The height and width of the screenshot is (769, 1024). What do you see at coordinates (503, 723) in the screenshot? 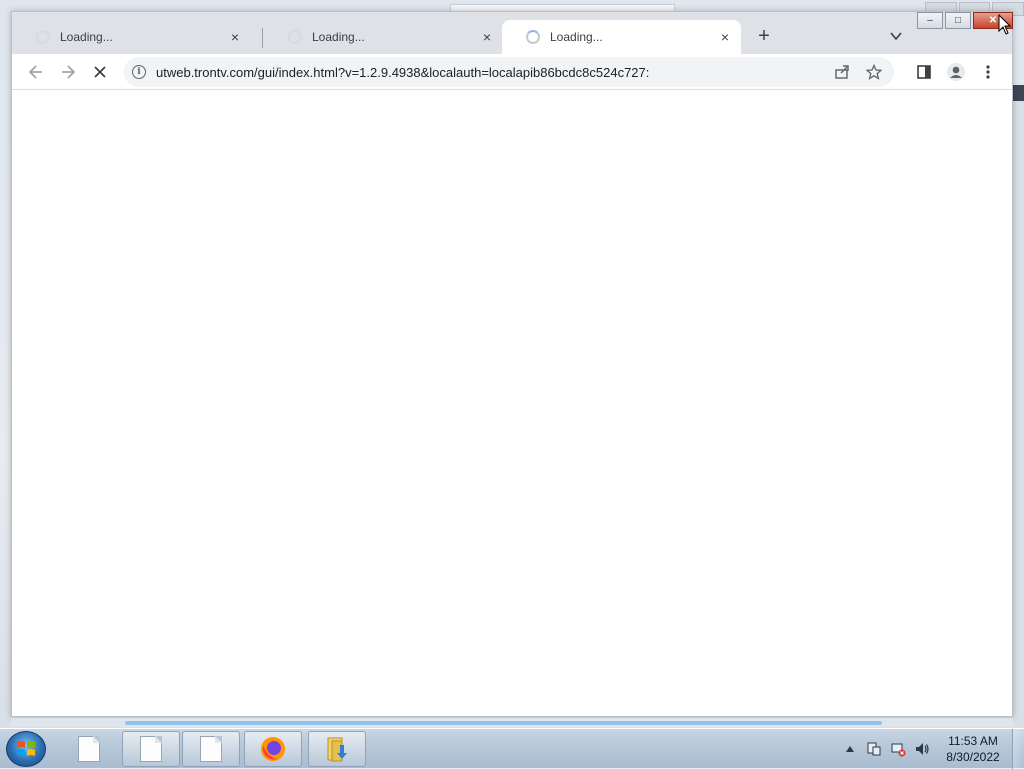
I see `loading-bar` at bounding box center [503, 723].